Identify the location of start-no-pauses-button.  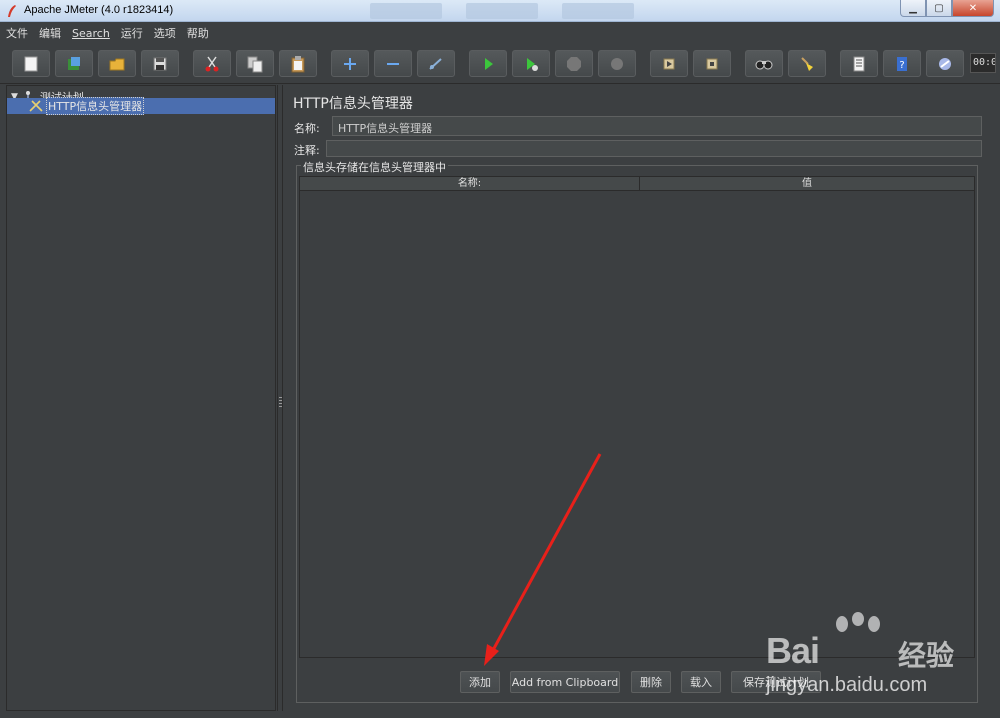
(531, 63).